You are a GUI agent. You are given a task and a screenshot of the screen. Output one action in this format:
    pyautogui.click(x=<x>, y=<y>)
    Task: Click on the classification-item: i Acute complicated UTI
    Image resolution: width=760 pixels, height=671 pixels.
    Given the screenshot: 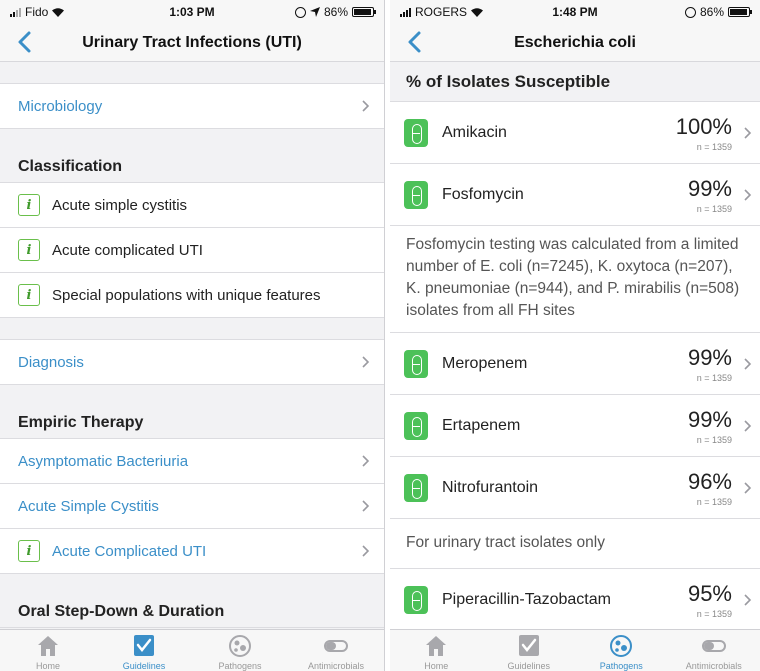 What is the action you would take?
    pyautogui.click(x=192, y=250)
    